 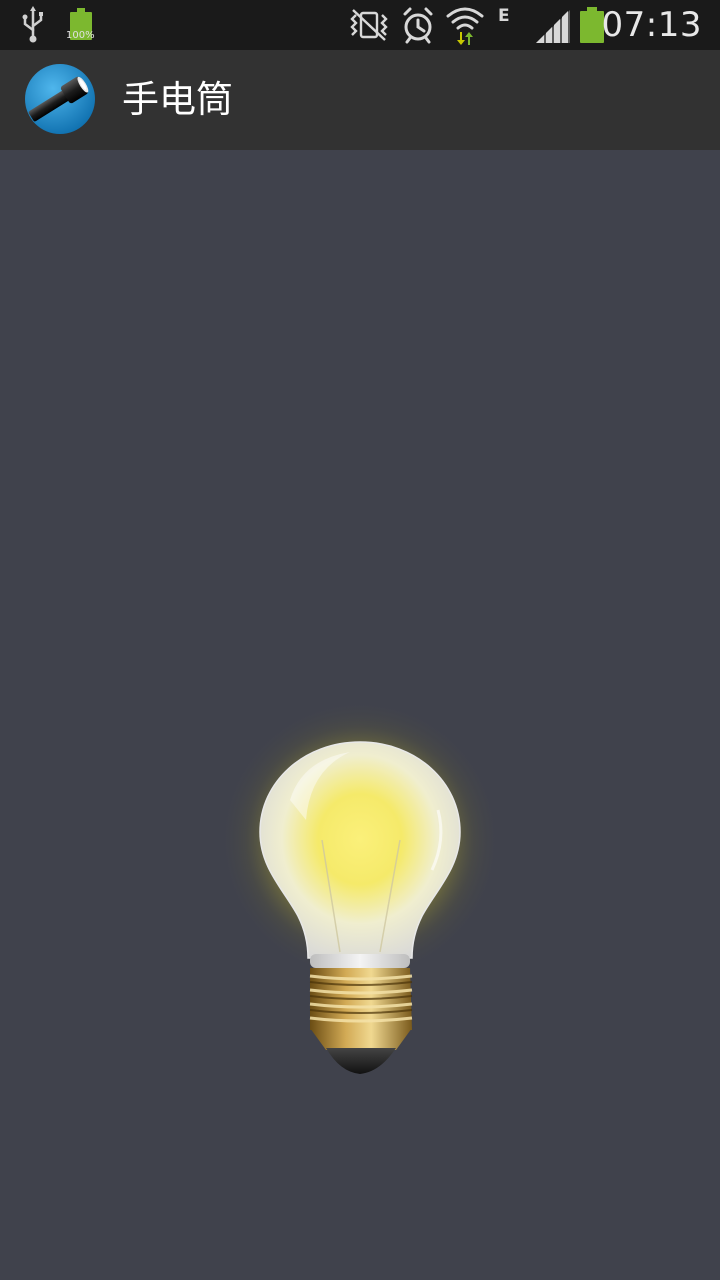 What do you see at coordinates (360, 900) in the screenshot?
I see `light-bulb-icon` at bounding box center [360, 900].